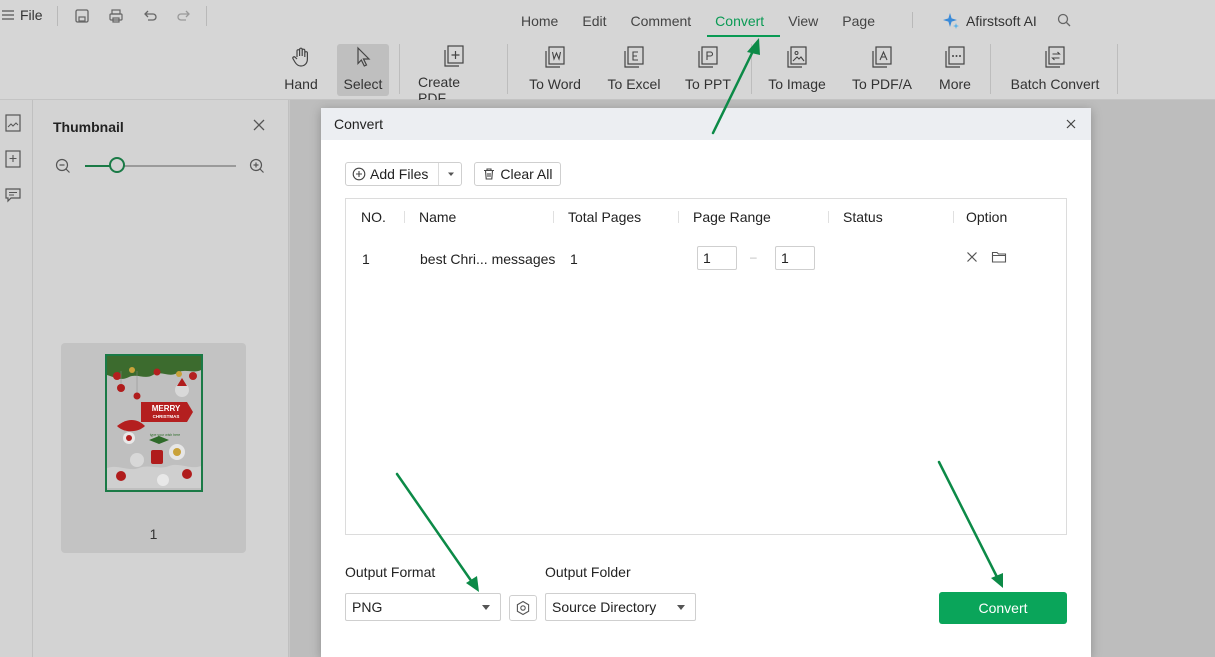  What do you see at coordinates (955, 57) in the screenshot?
I see `more-icon` at bounding box center [955, 57].